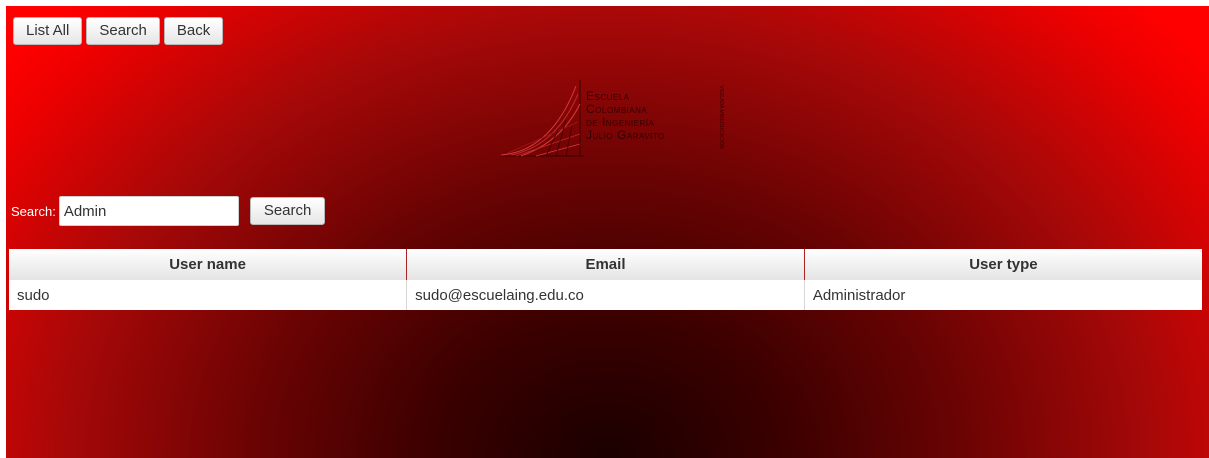 This screenshot has height=458, width=1209. I want to click on list-all-button: List All, so click(48, 31).